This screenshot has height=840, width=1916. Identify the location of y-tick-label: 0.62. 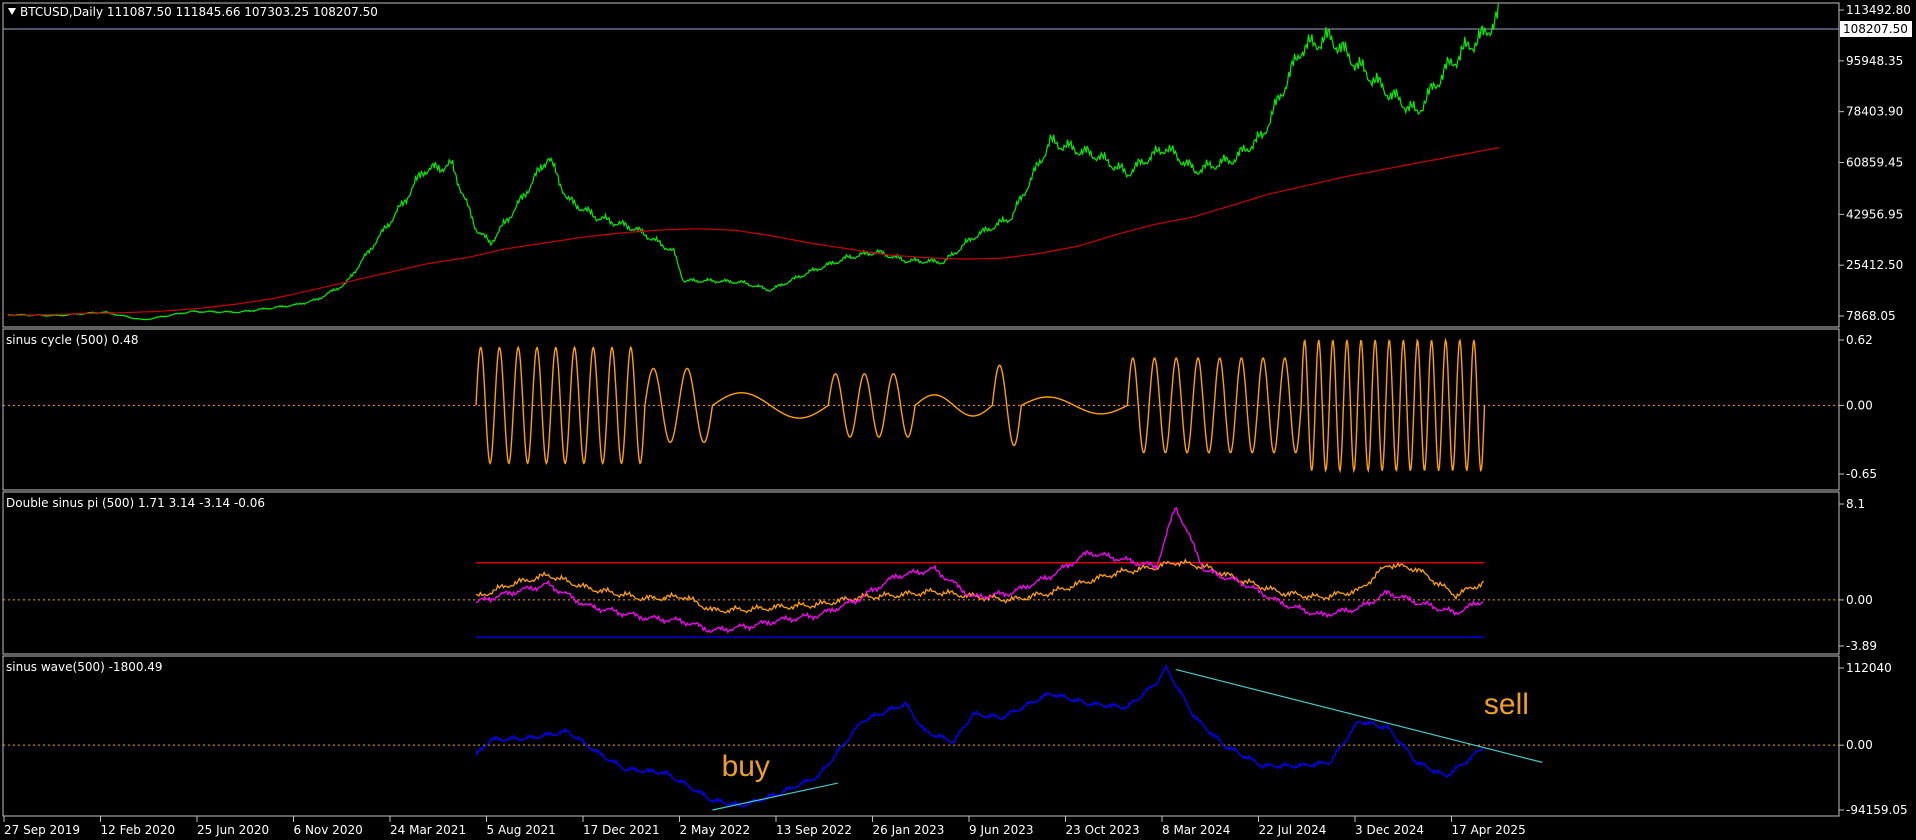
(1859, 340).